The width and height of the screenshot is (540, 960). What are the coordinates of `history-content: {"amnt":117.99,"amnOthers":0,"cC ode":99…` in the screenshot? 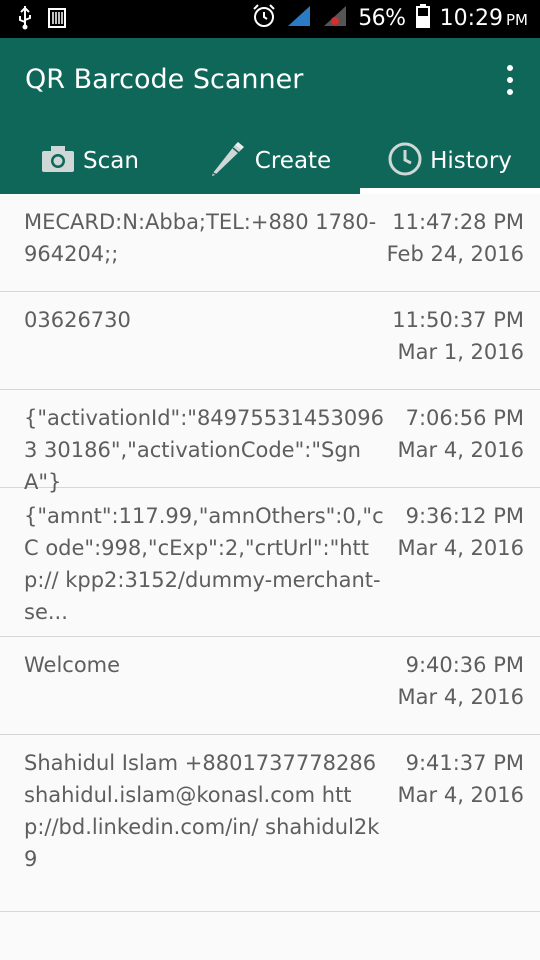 It's located at (204, 564).